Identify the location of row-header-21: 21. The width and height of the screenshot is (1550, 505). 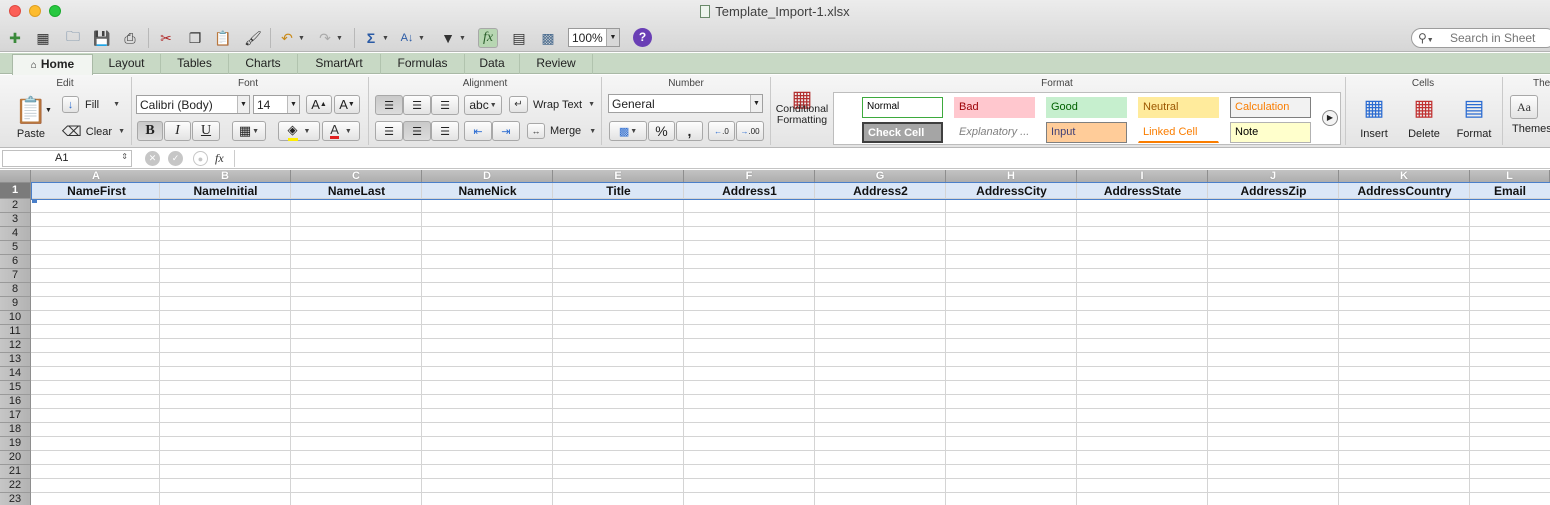
(15, 472).